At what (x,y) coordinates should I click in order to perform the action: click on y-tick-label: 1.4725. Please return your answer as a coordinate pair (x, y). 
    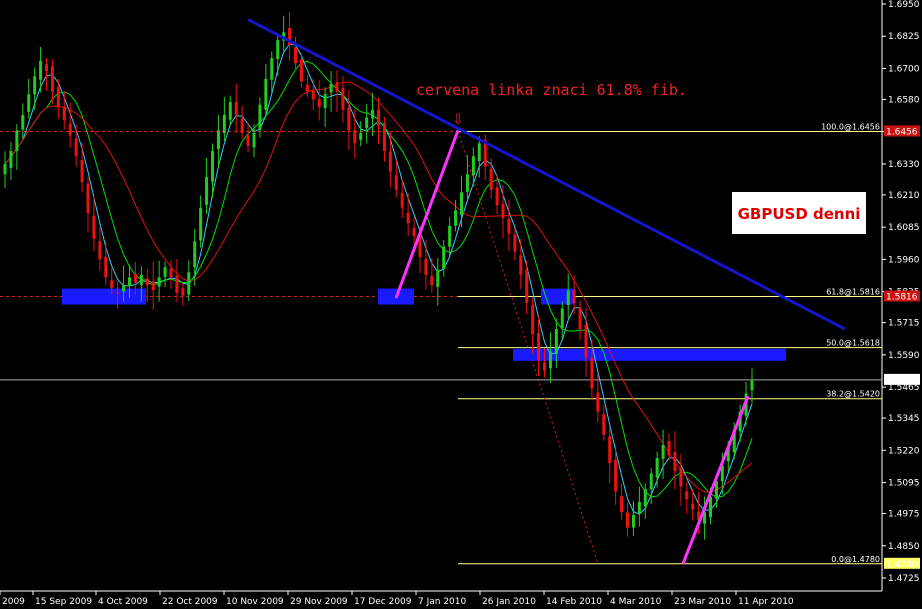
    Looking at the image, I should click on (904, 579).